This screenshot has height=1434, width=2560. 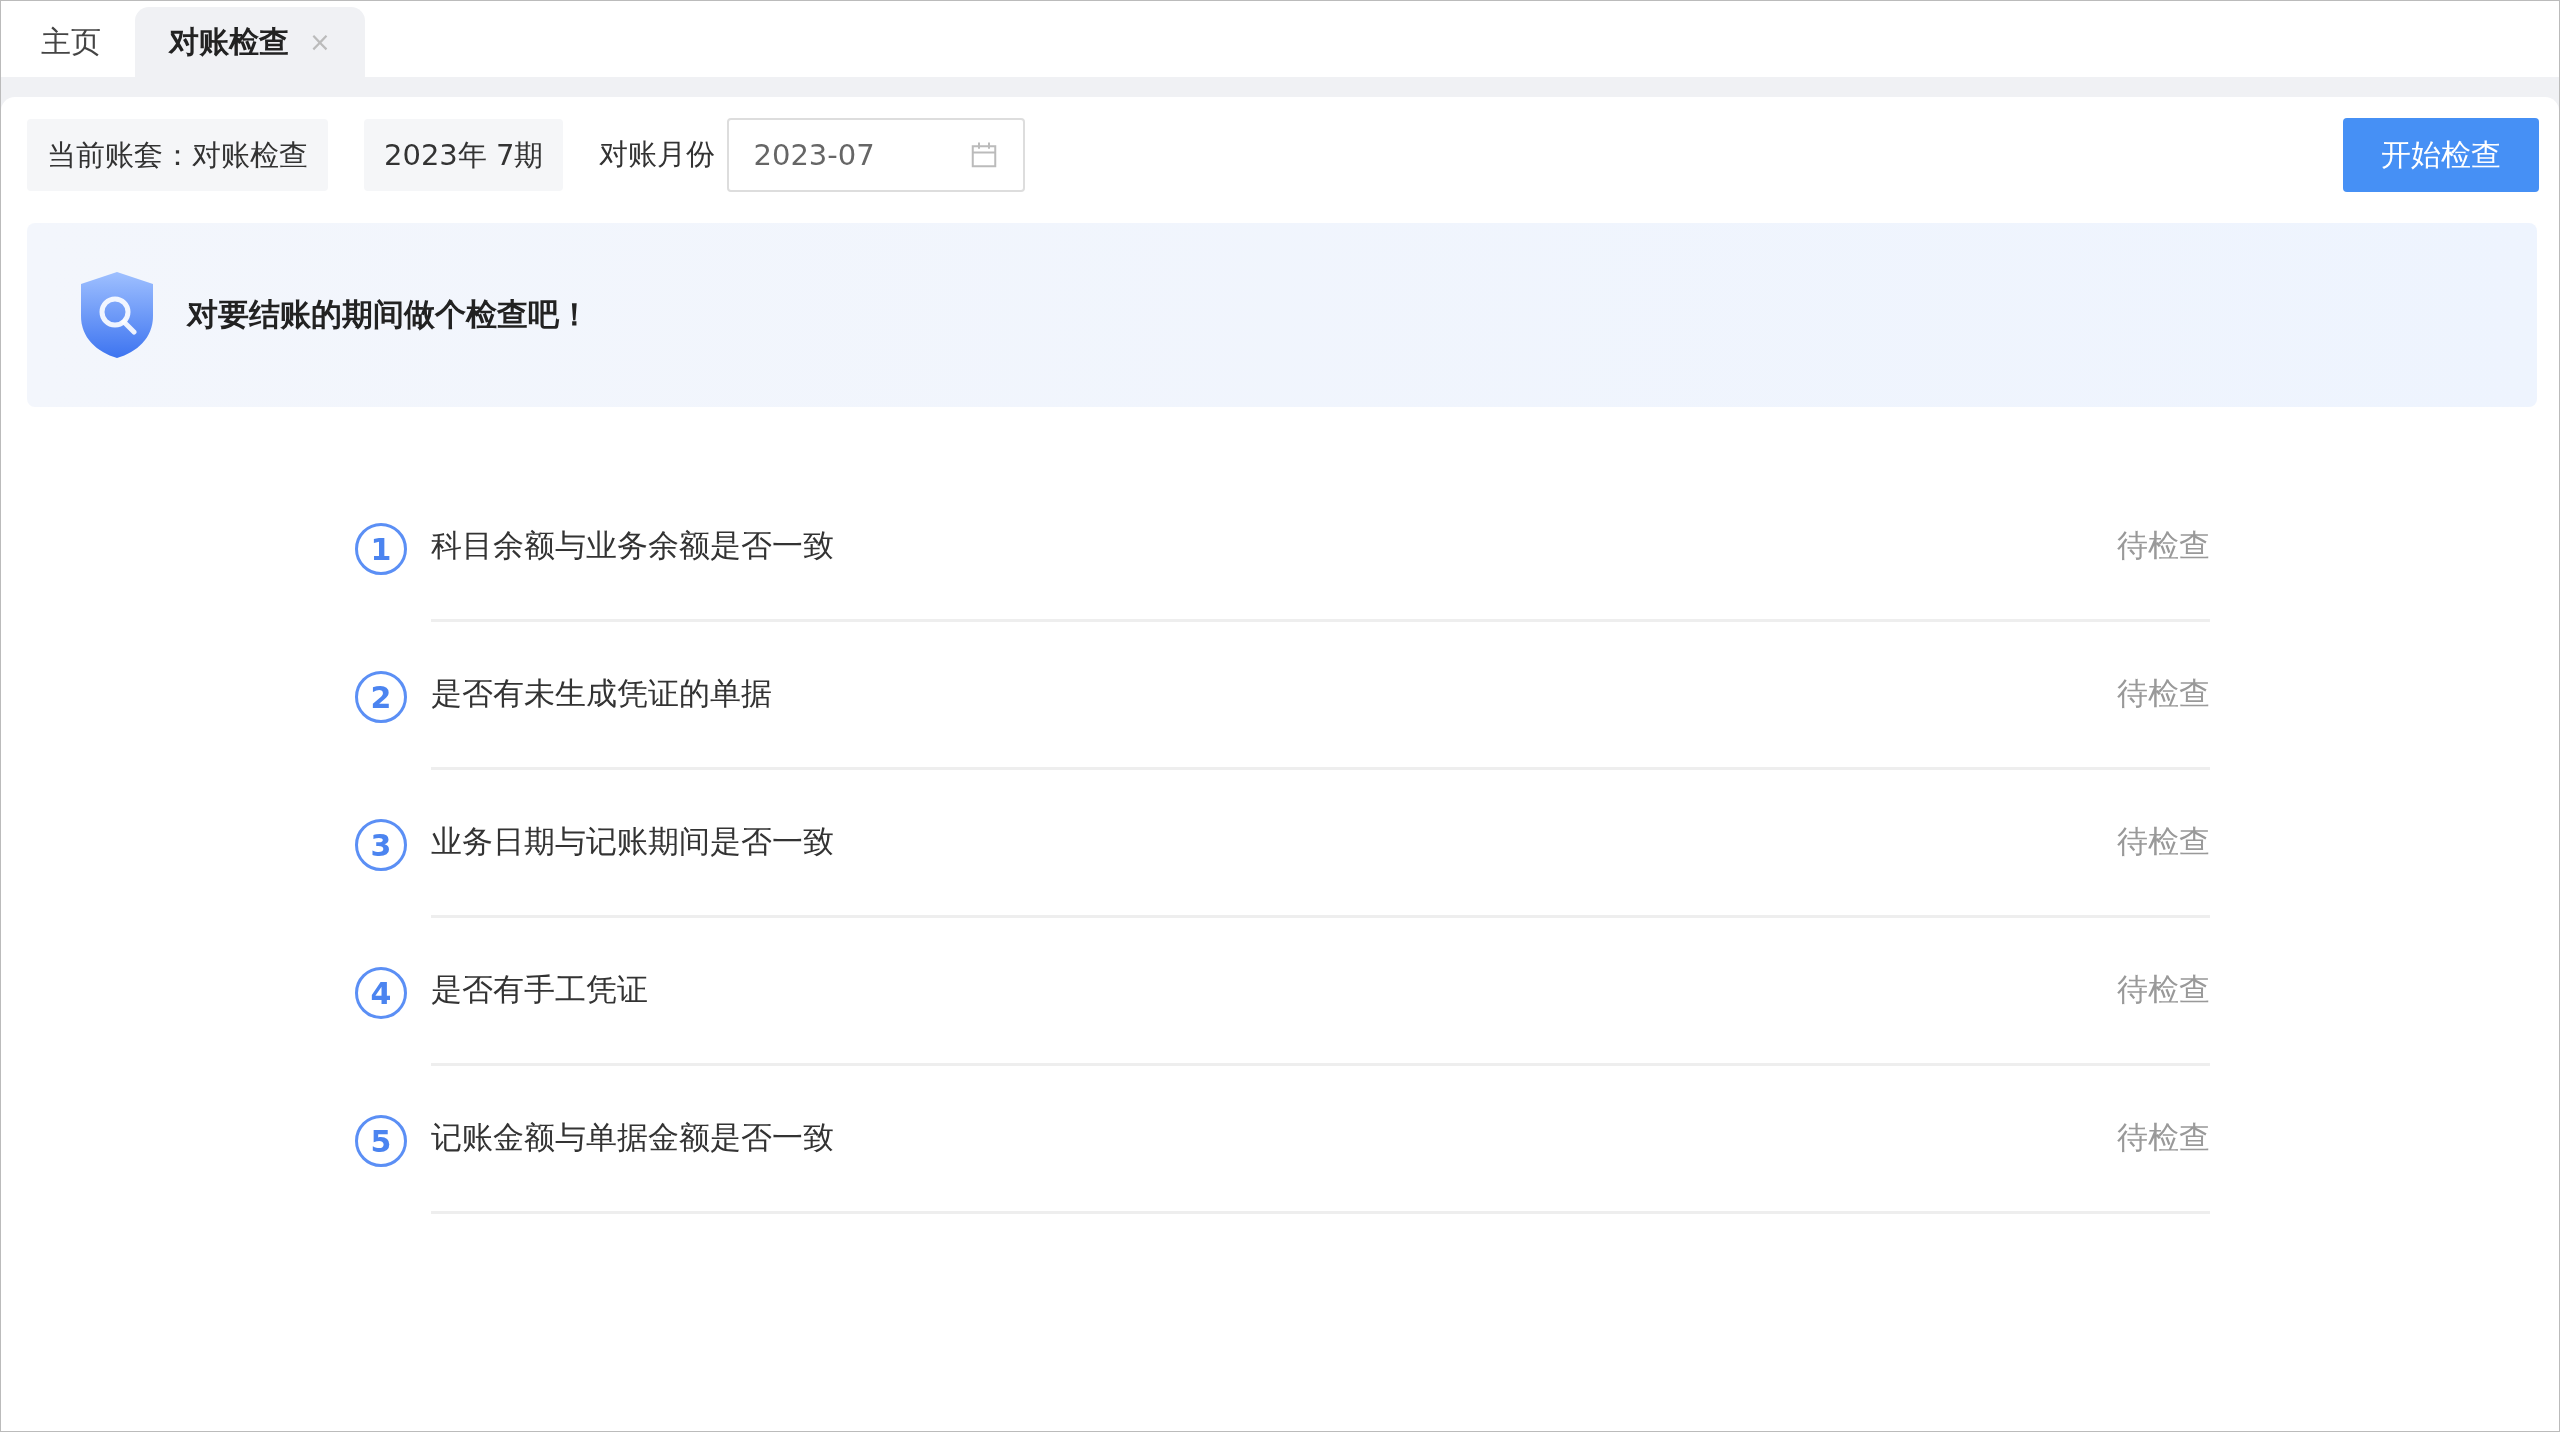 What do you see at coordinates (632, 1137) in the screenshot?
I see `check-item-title: 记账金额与单据金额是否一致` at bounding box center [632, 1137].